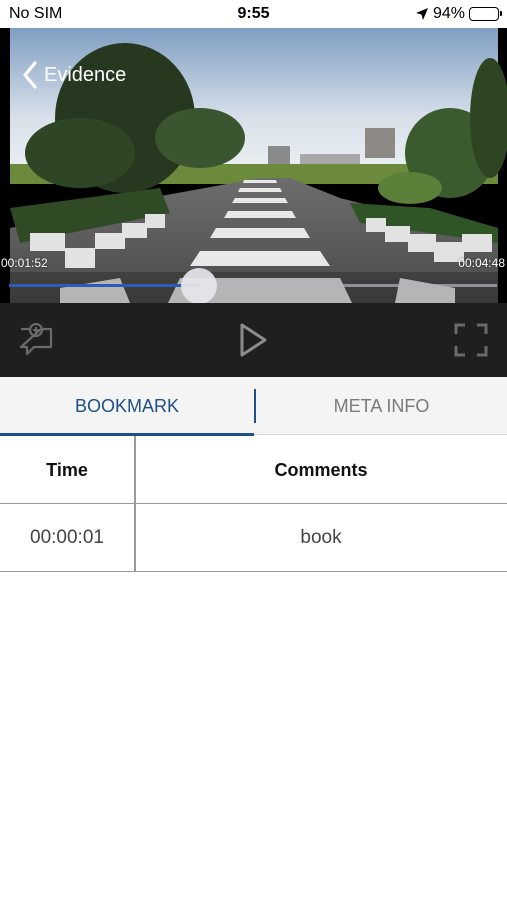 The height and width of the screenshot is (900, 507). I want to click on progress-strip, so click(253, 287).